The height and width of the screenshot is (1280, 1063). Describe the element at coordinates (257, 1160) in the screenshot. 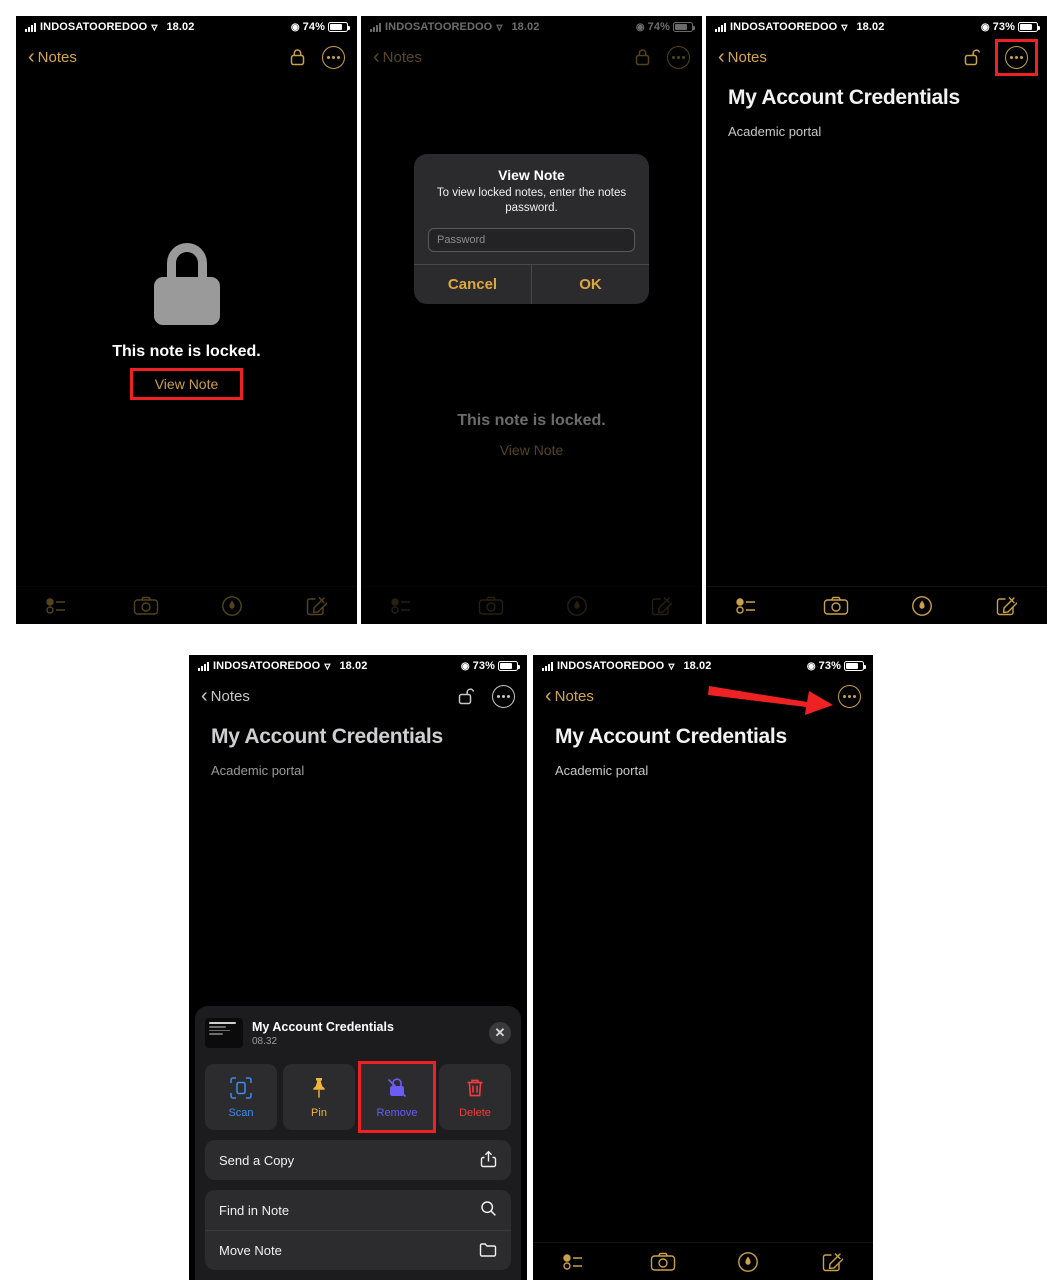

I see `send-a-copy-label: Send a Copy` at that location.